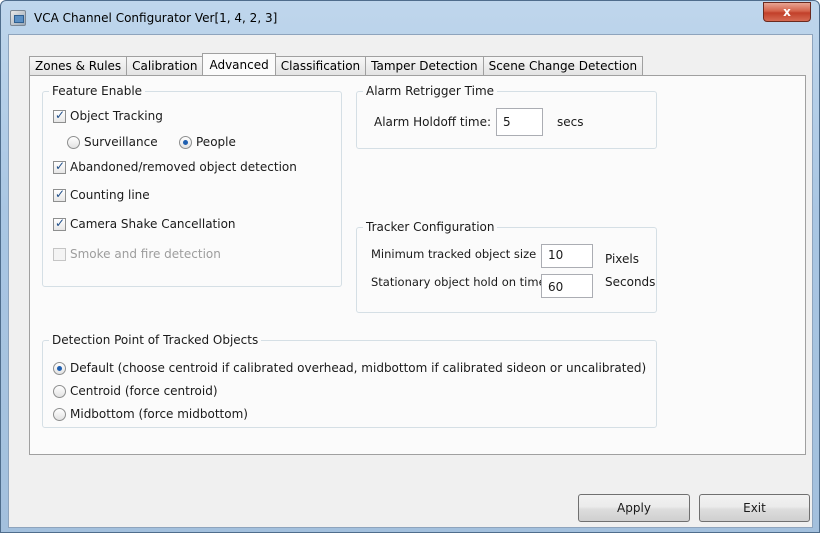  Describe the element at coordinates (567, 256) in the screenshot. I see `min-size-input: 10` at that location.